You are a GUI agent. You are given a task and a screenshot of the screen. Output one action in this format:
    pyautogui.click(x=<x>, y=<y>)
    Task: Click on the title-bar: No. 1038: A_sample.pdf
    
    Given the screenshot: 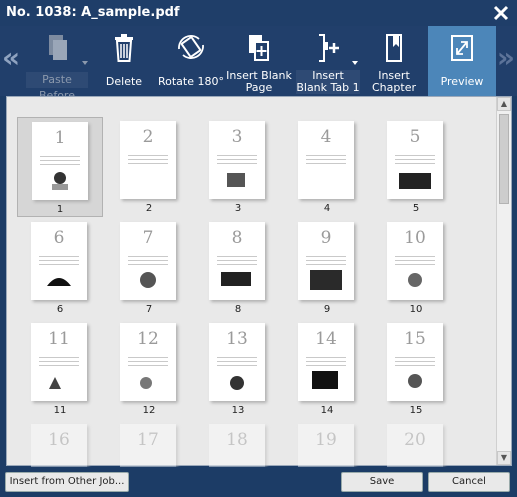 What is the action you would take?
    pyautogui.click(x=258, y=13)
    